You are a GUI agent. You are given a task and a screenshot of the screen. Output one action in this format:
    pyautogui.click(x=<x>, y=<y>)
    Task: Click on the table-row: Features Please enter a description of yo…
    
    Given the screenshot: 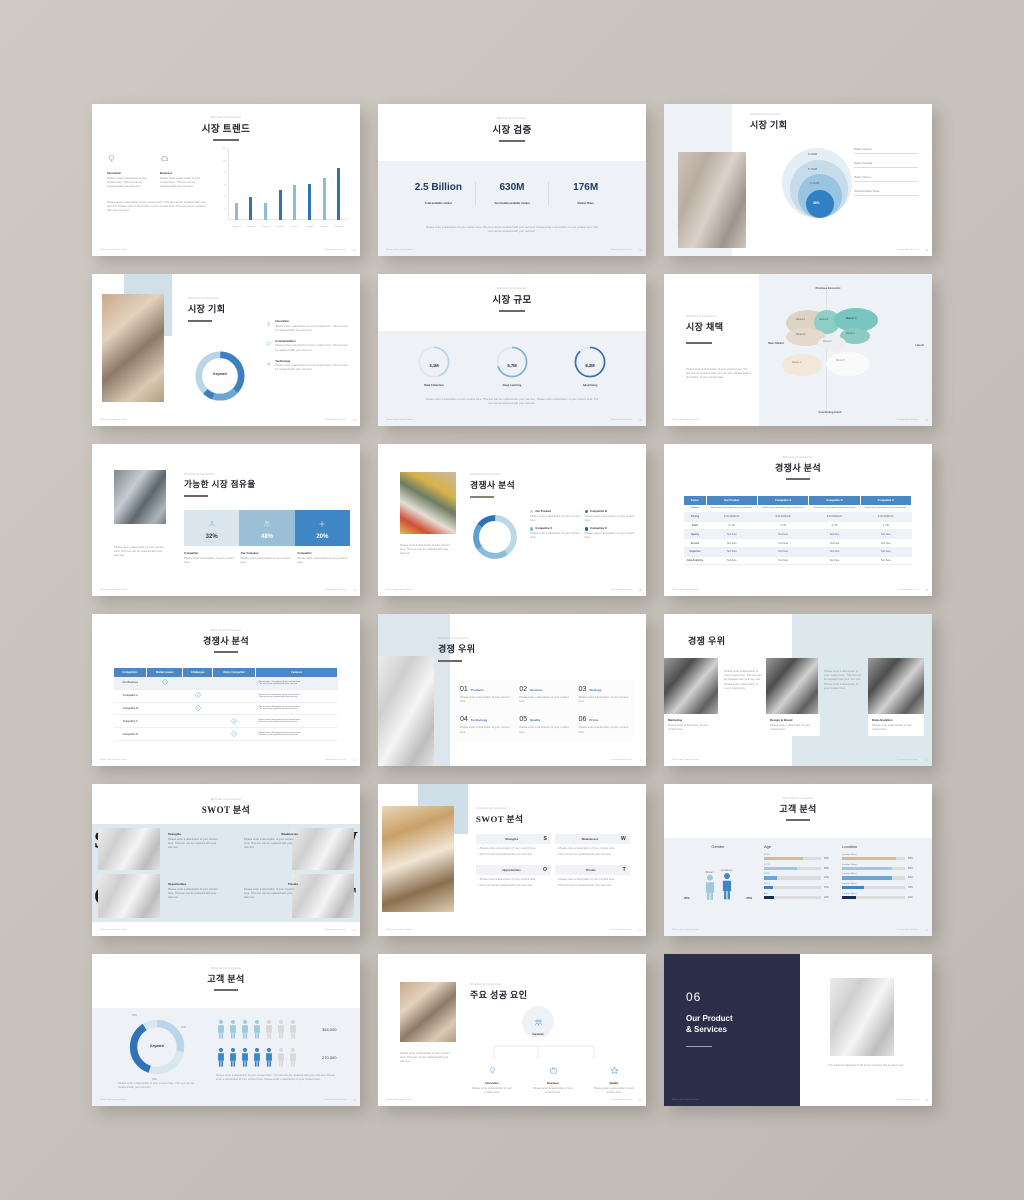 What is the action you would take?
    pyautogui.click(x=798, y=509)
    